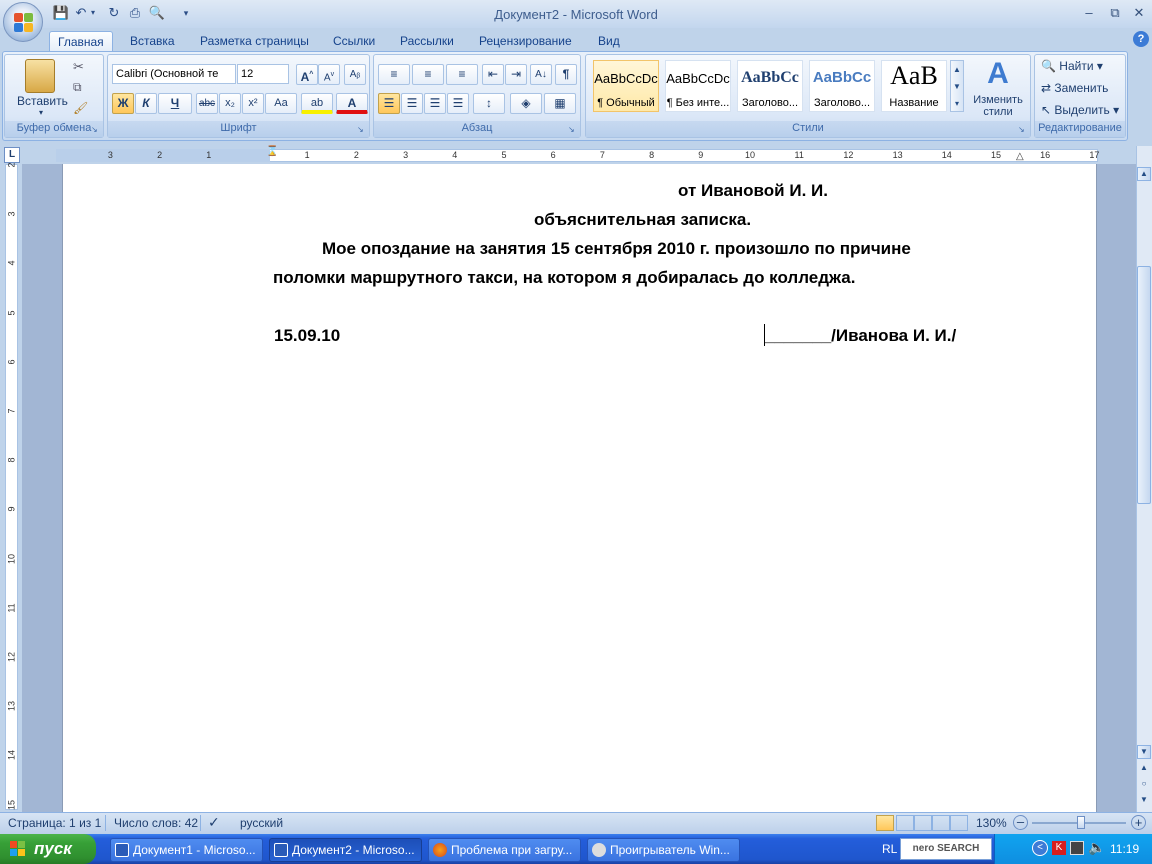  Describe the element at coordinates (1144, 752) in the screenshot. I see `scroll-down-icon: ▼` at that location.